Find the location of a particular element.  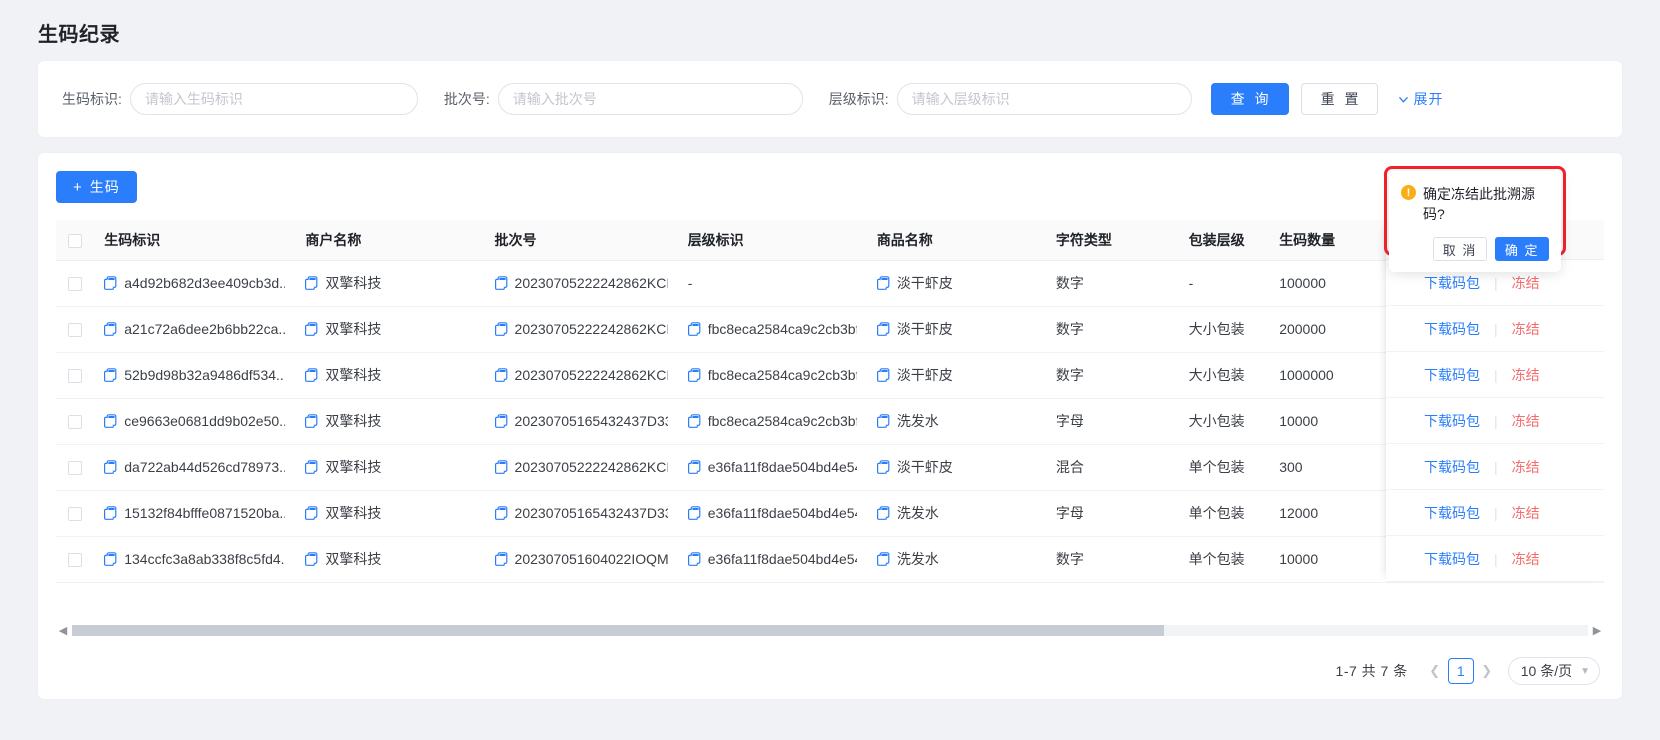

search-input-level is located at coordinates (1044, 99).